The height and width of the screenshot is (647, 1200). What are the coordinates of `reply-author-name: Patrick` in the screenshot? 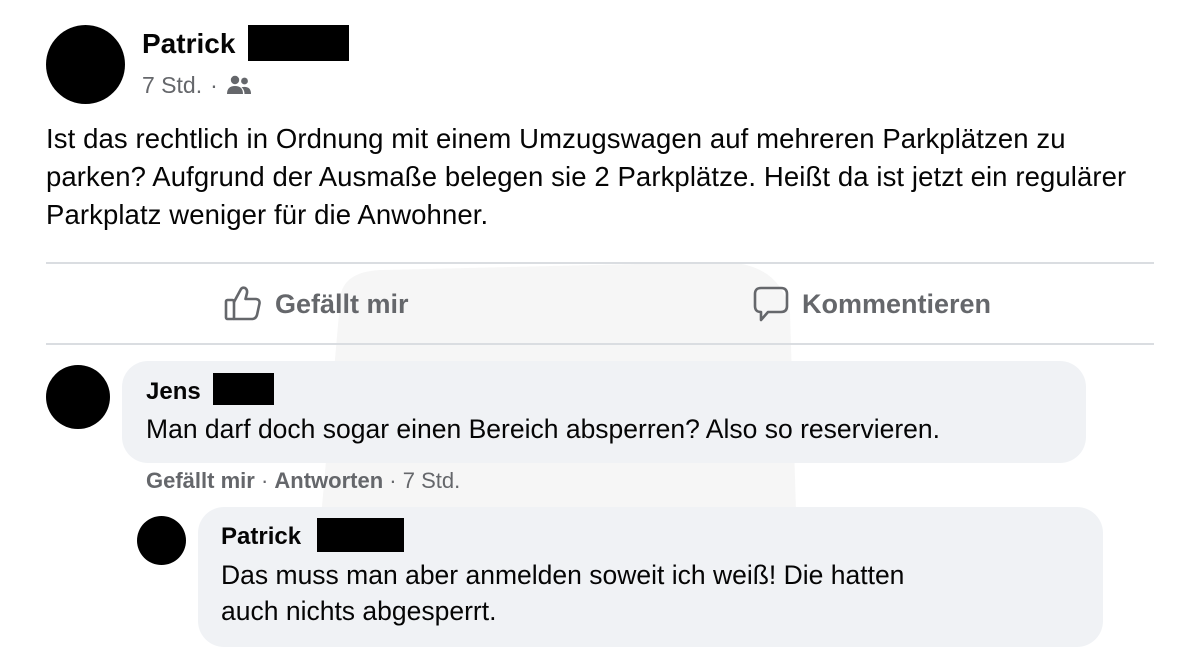 It's located at (261, 537).